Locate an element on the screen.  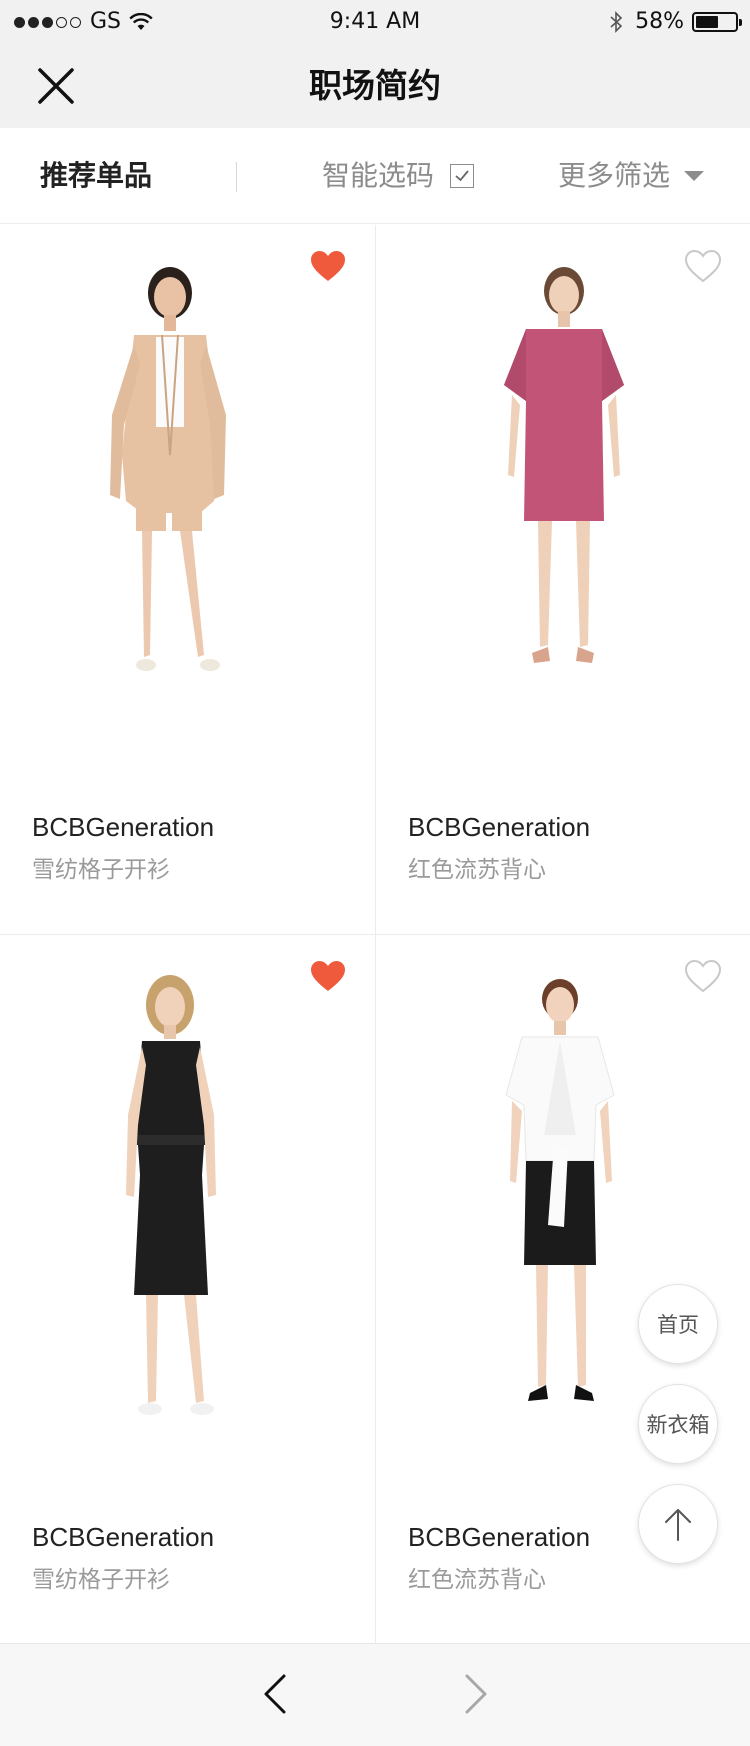
battery-icon is located at coordinates (717, 22).